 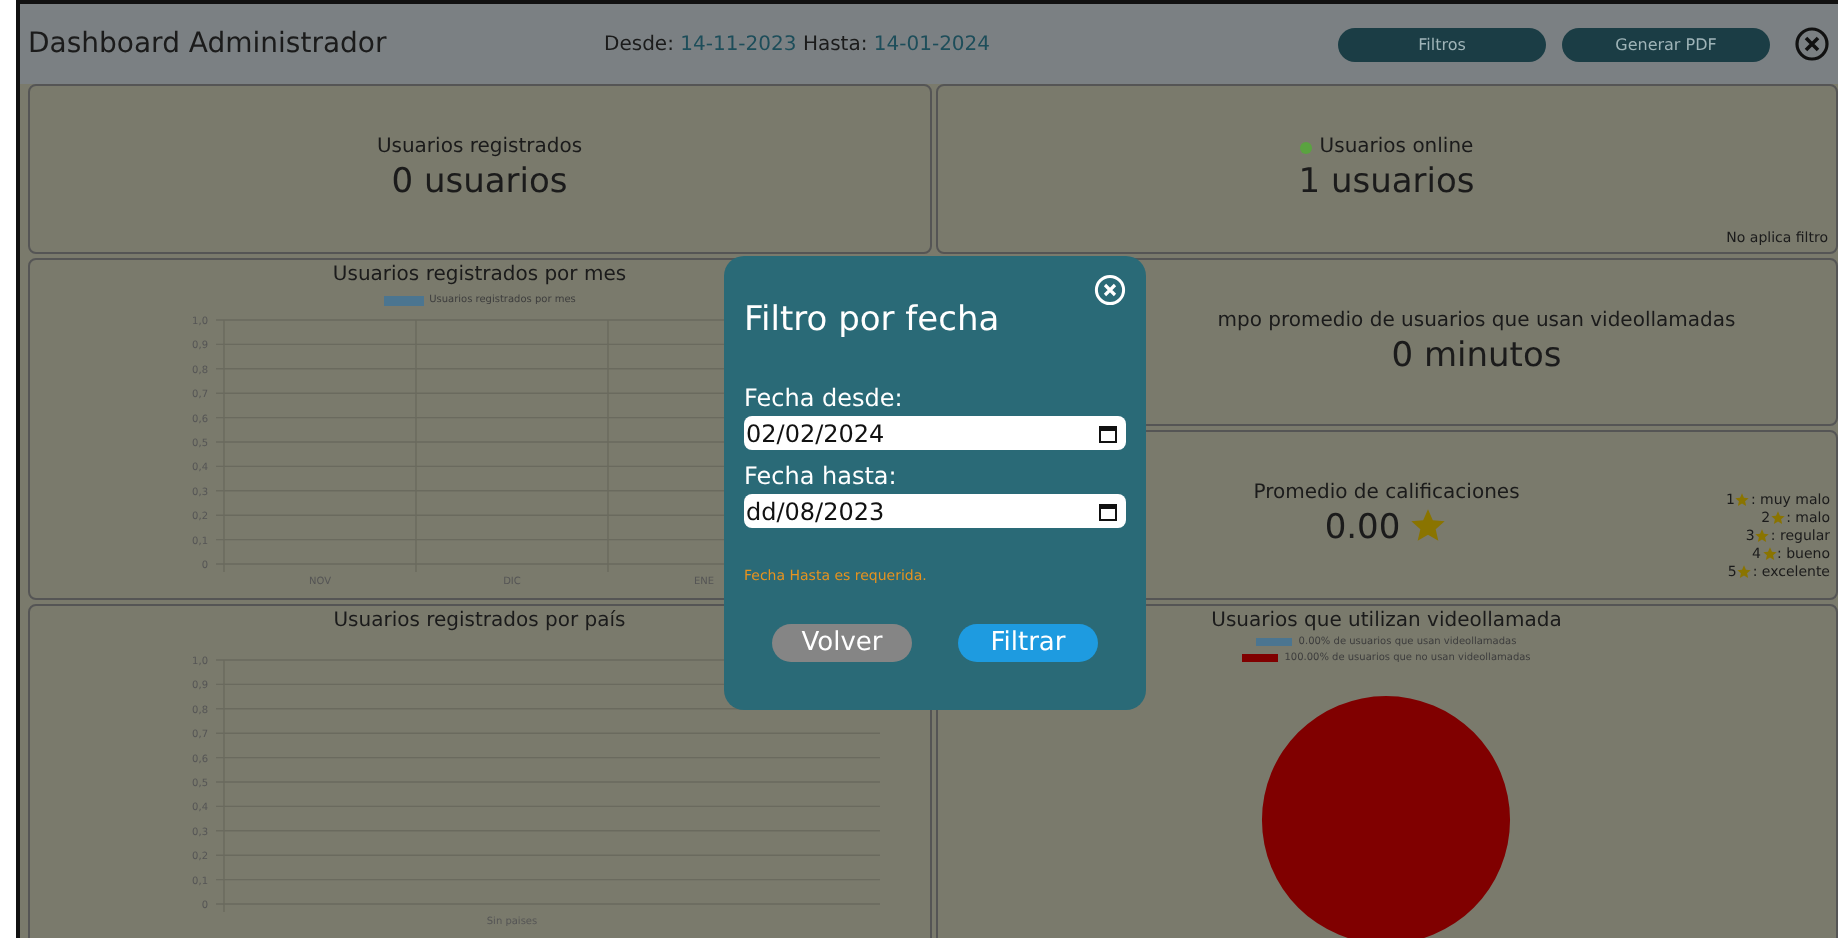 I want to click on chart-title: Usuarios registrados por país, so click(x=479, y=621).